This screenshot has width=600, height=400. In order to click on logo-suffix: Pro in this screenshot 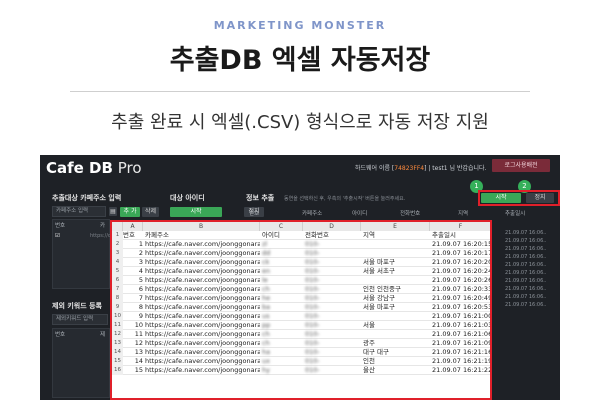, I will do `click(129, 168)`.